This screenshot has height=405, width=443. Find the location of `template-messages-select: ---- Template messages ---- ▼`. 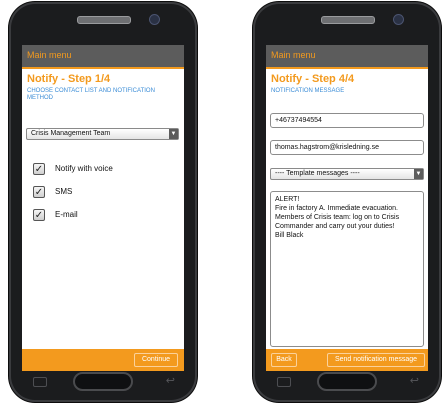

template-messages-select: ---- Template messages ---- ▼ is located at coordinates (347, 174).